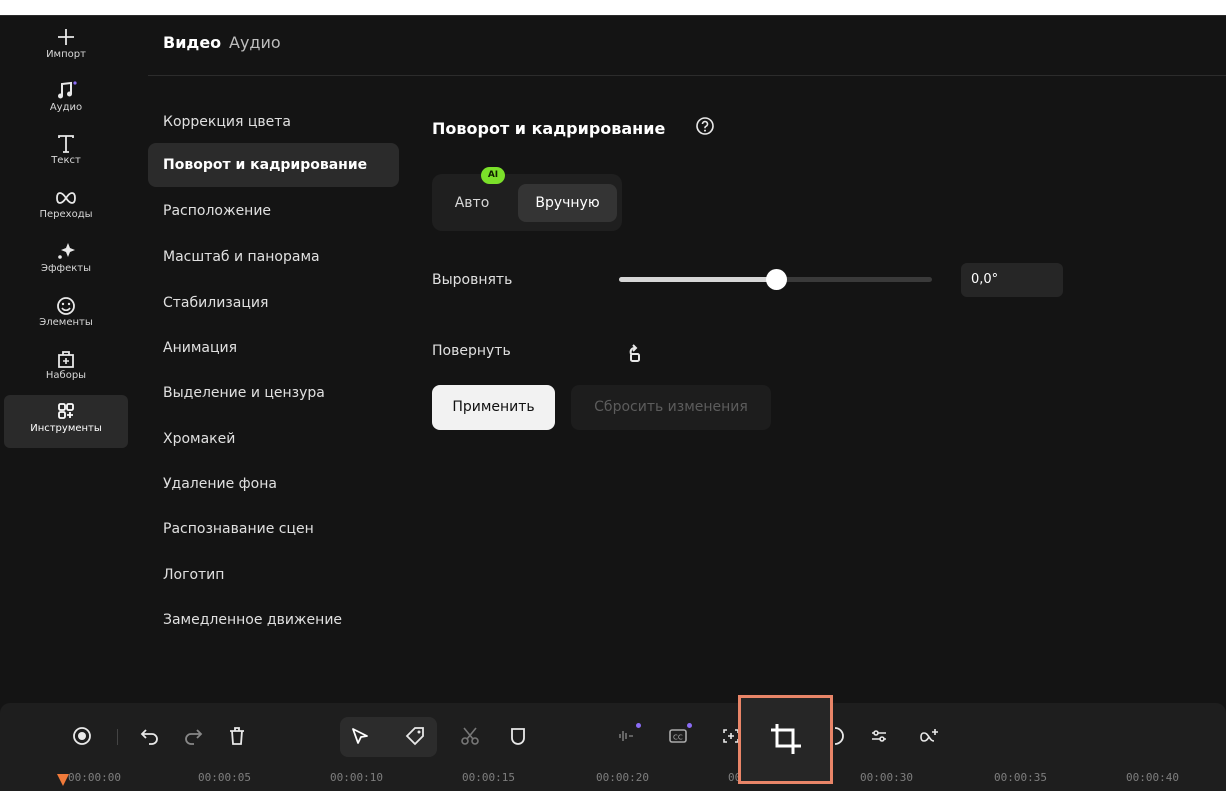 The width and height of the screenshot is (1226, 791). I want to click on adjust-button, so click(879, 736).